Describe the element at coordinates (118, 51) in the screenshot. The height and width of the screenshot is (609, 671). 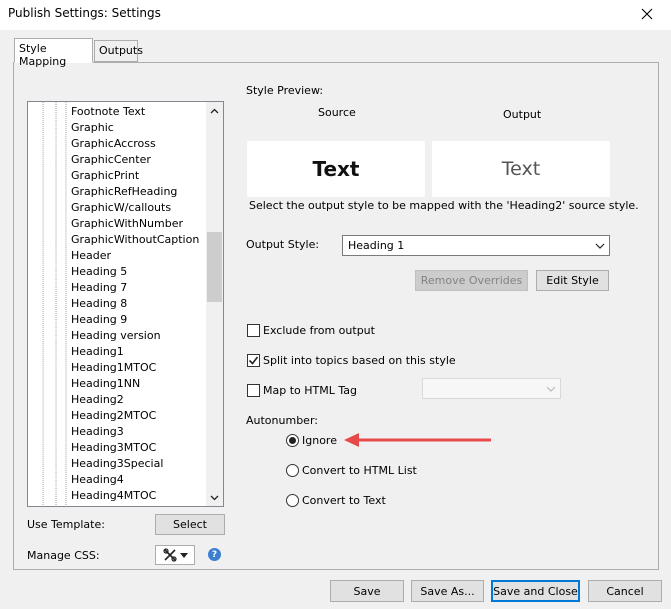
I see `tab-outputs: Outputs` at that location.